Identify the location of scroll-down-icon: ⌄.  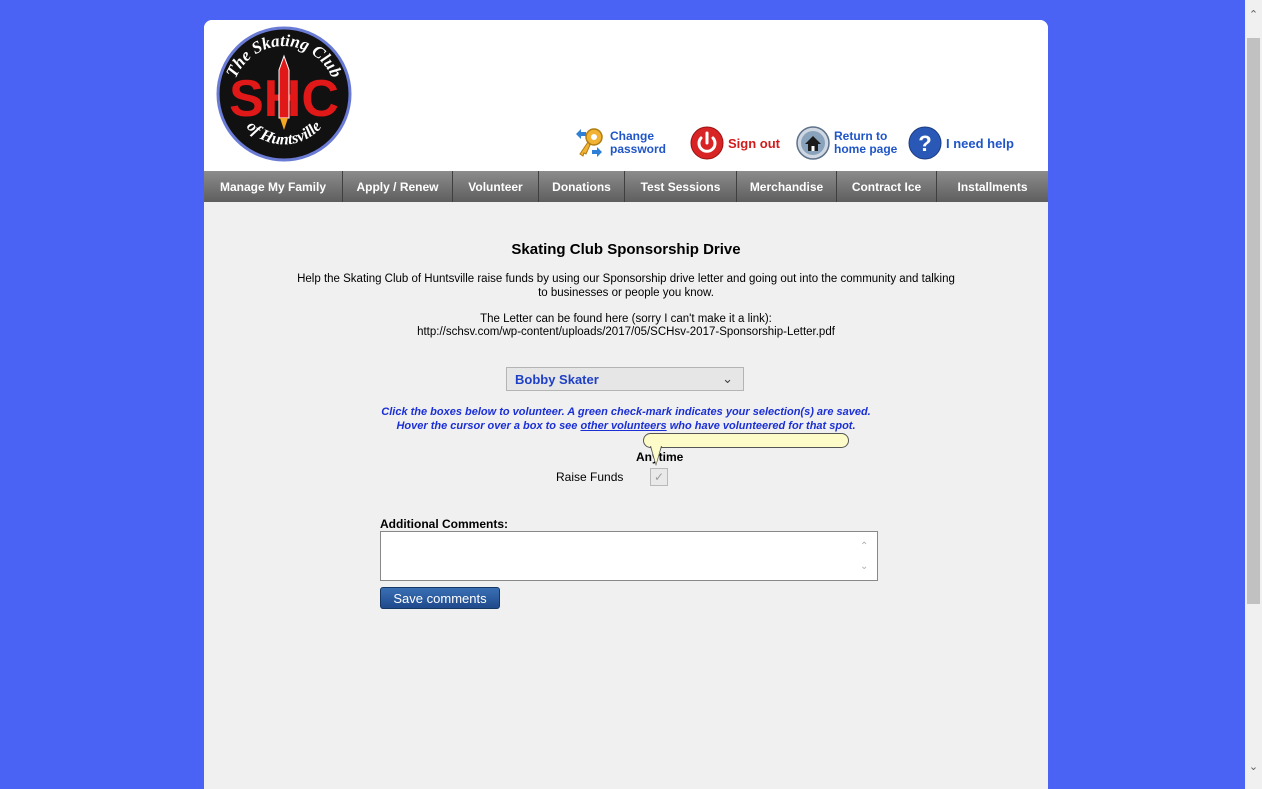
(1253, 766).